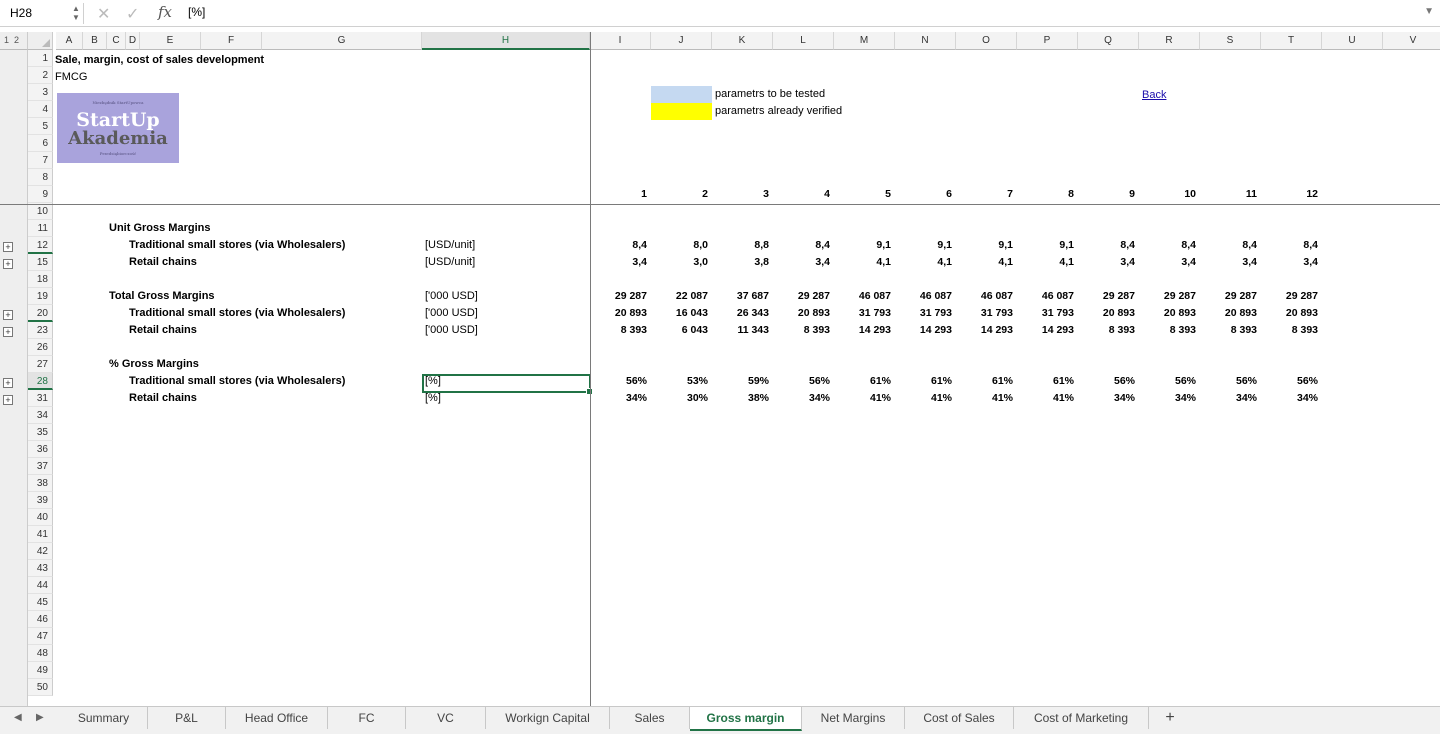 The height and width of the screenshot is (734, 1440). Describe the element at coordinates (40, 449) in the screenshot. I see `row-header-36: 36` at that location.